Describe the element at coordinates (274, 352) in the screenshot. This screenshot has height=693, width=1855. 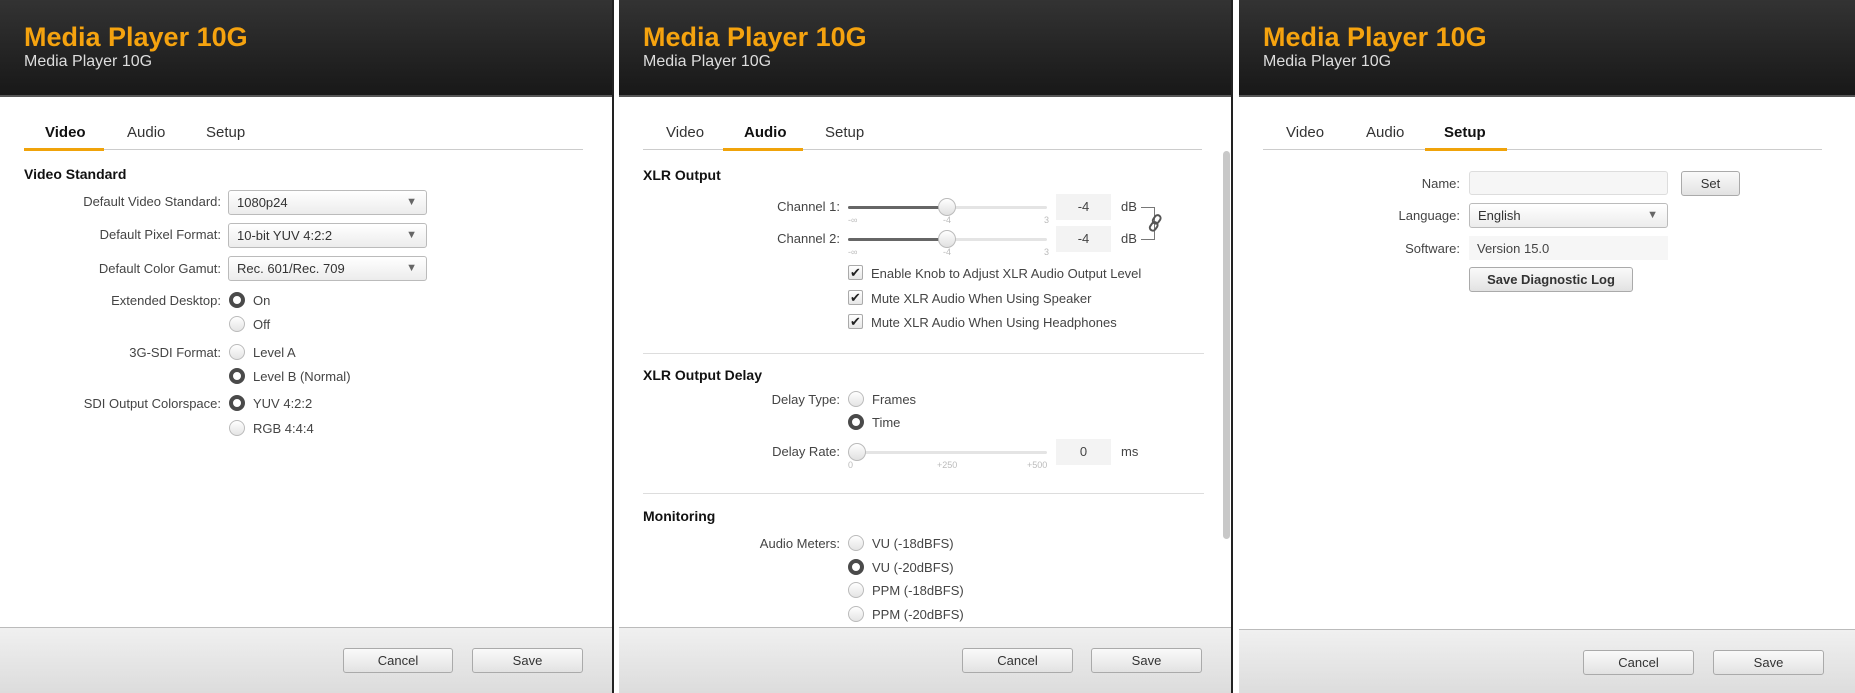
I see `radio-label: Level A` at that location.